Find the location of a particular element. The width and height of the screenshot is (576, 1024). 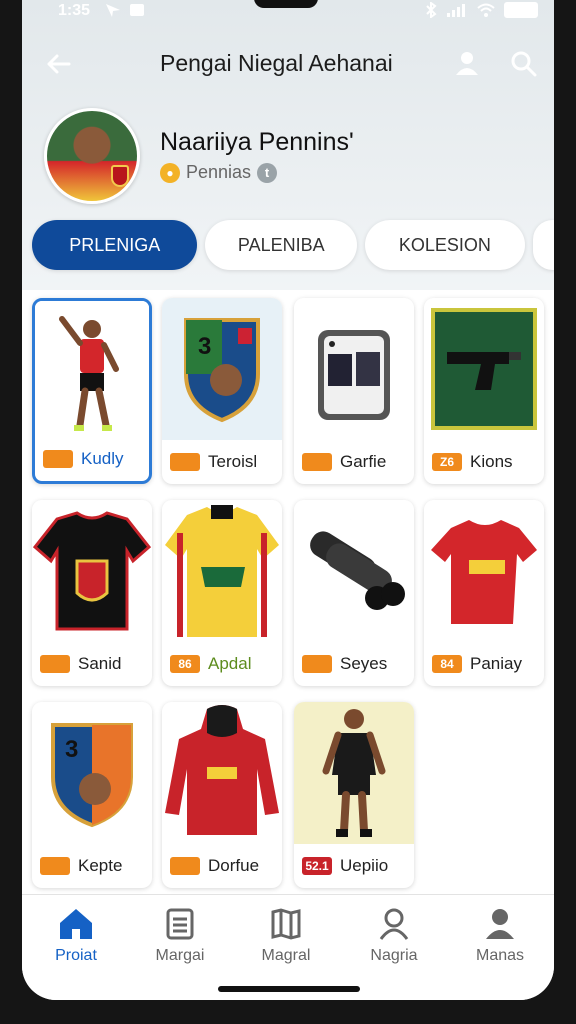

status-time: 1:35 is located at coordinates (74, 10).